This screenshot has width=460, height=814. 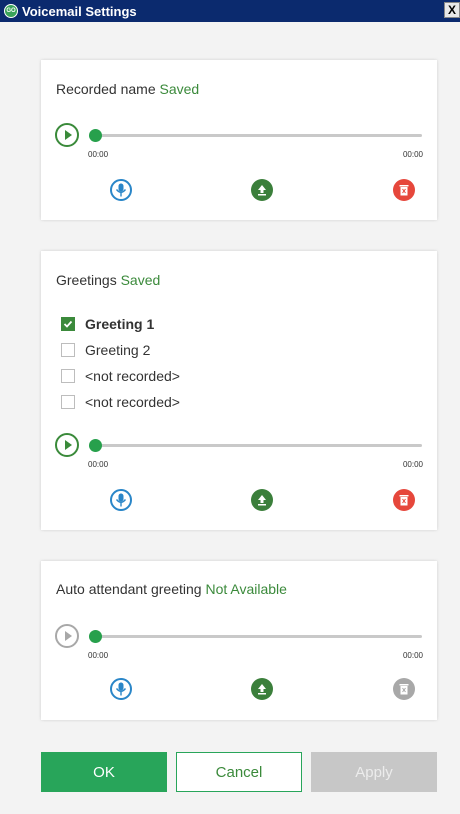 What do you see at coordinates (104, 772) in the screenshot?
I see `ok-button: OK` at bounding box center [104, 772].